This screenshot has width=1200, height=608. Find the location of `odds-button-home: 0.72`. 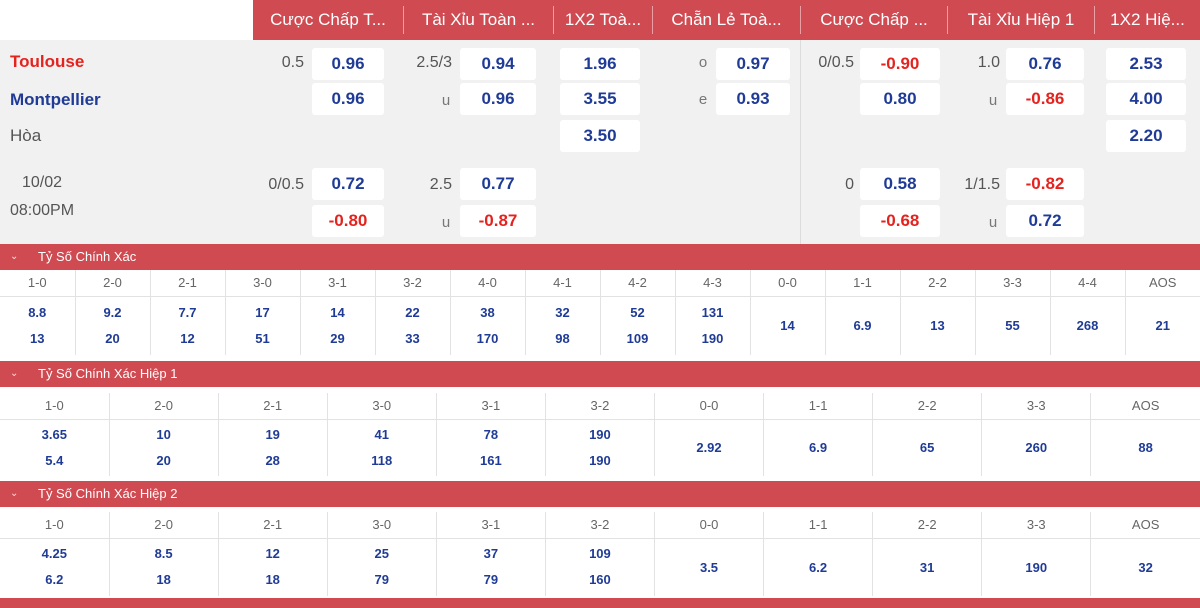

odds-button-home: 0.72 is located at coordinates (348, 184).